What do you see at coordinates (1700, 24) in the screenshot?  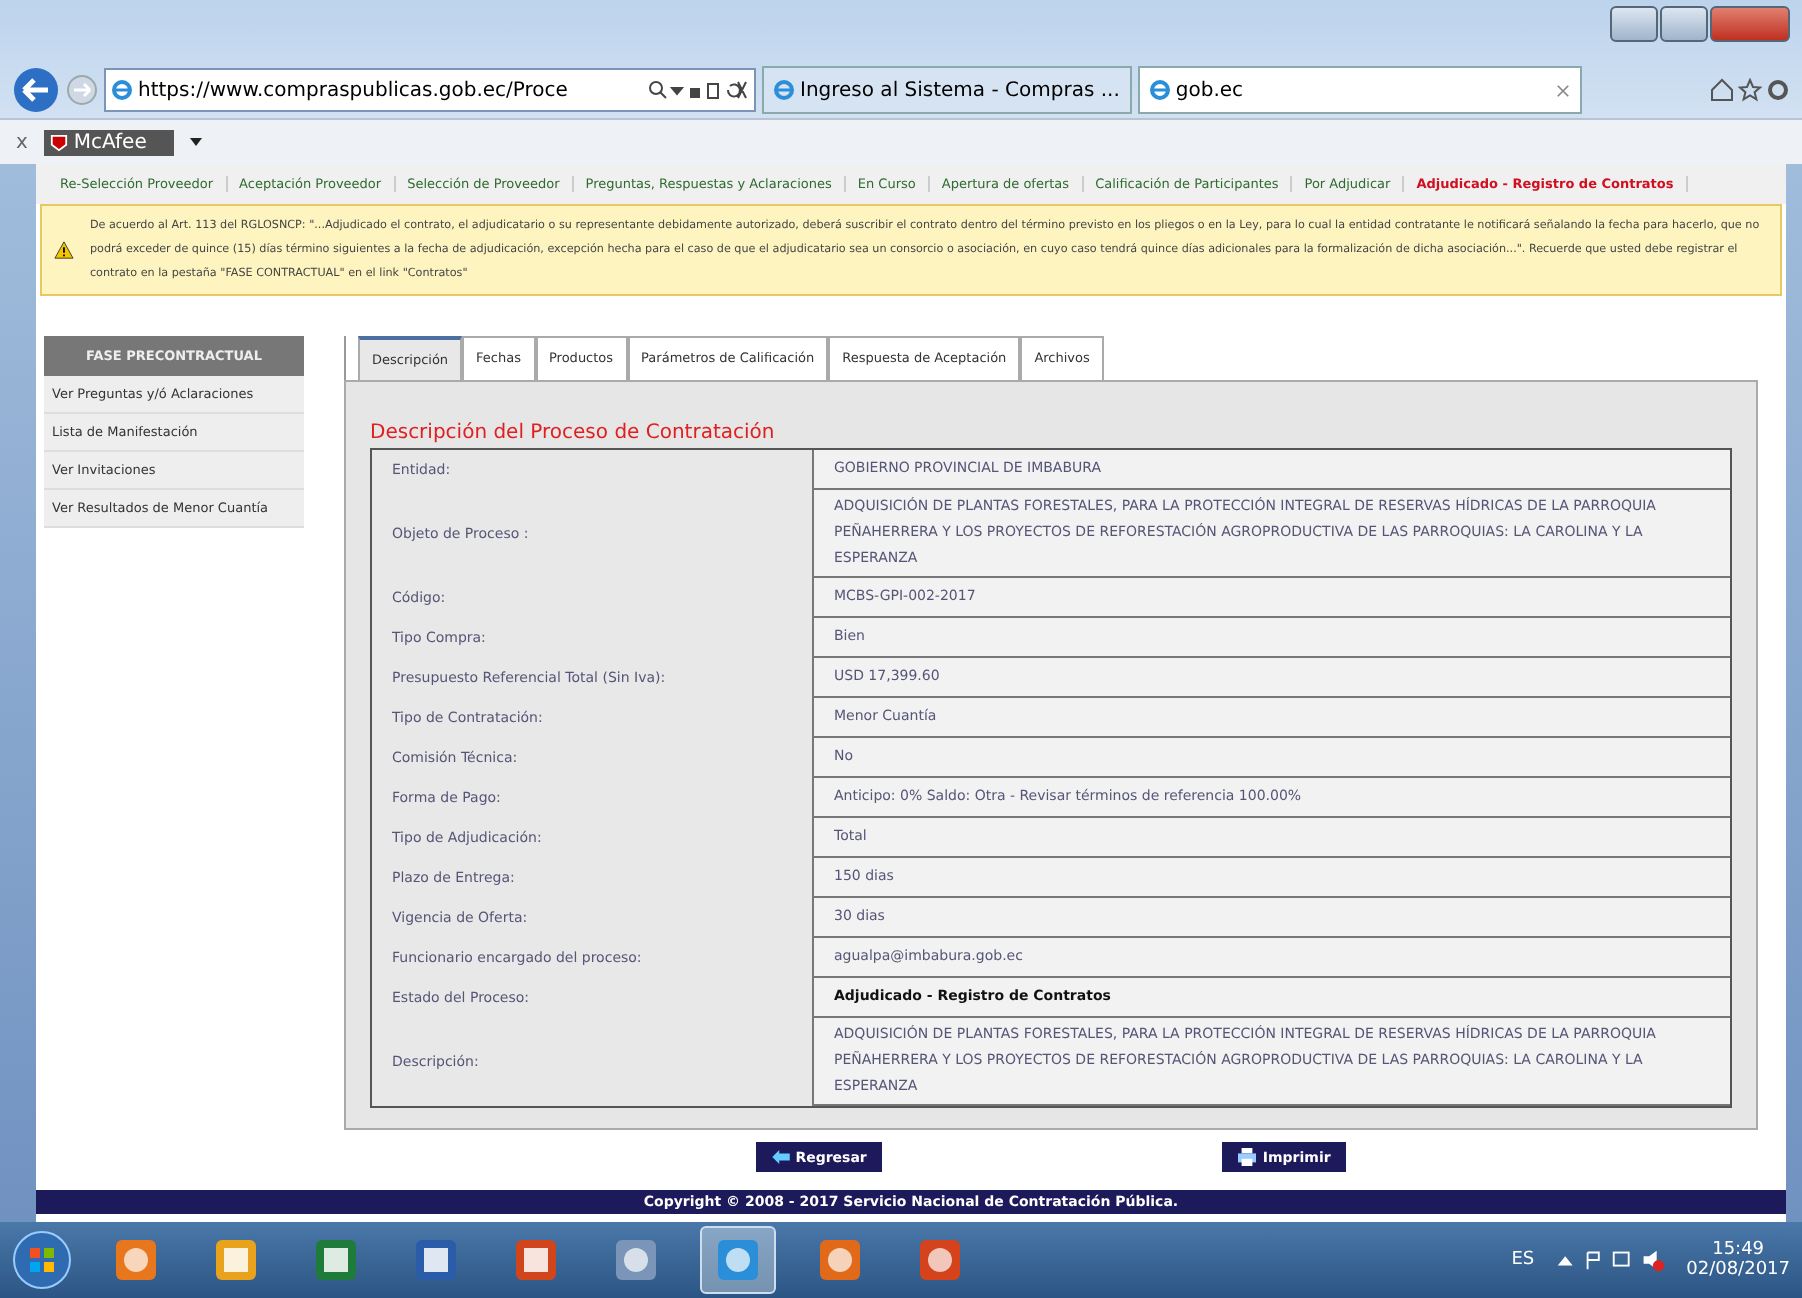 I see `window-controls-icon` at bounding box center [1700, 24].